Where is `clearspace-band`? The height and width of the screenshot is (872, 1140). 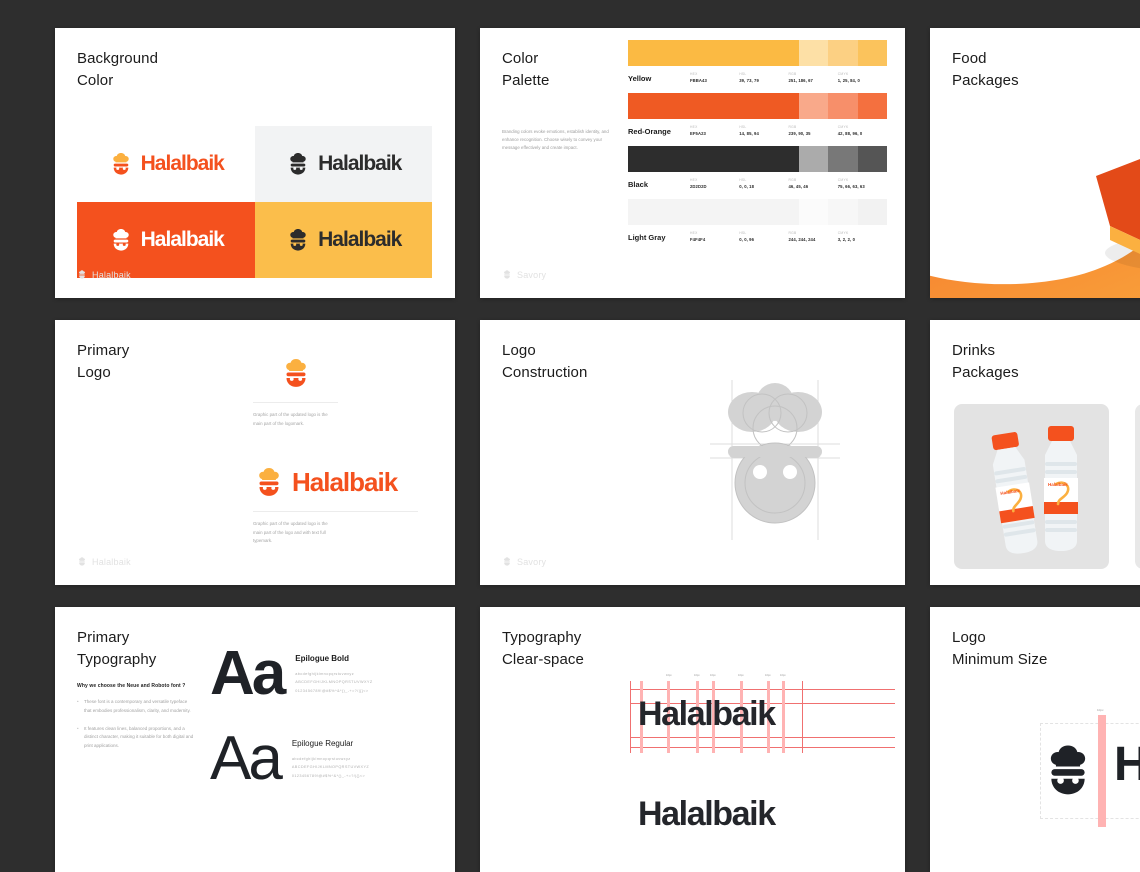
clearspace-band is located at coordinates (1102, 771).